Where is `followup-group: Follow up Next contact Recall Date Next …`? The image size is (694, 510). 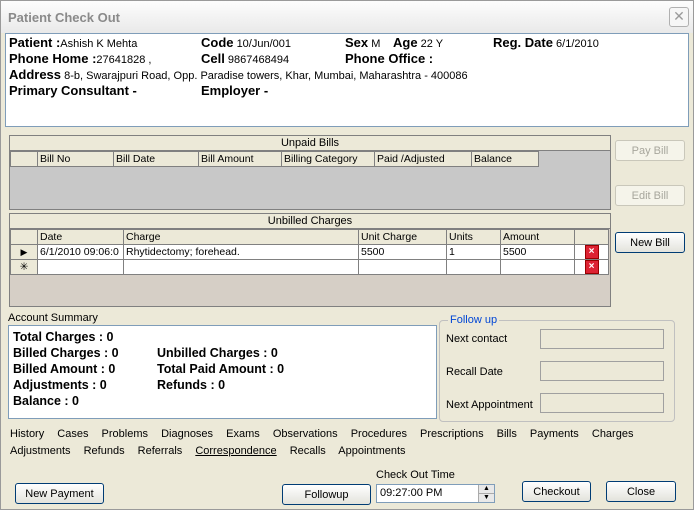 followup-group: Follow up Next contact Recall Date Next … is located at coordinates (557, 368).